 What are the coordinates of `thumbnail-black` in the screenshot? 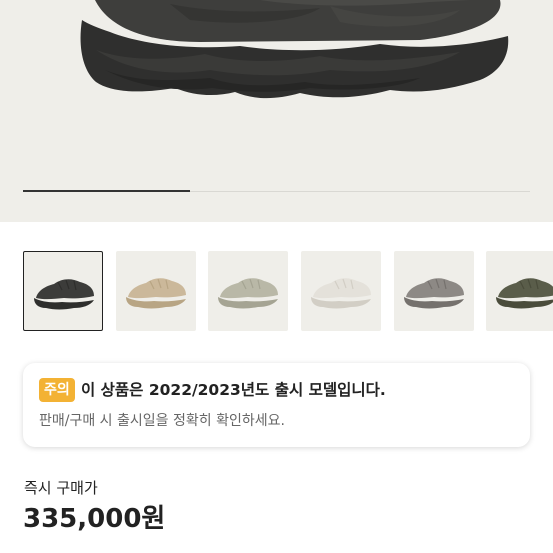 It's located at (63, 291).